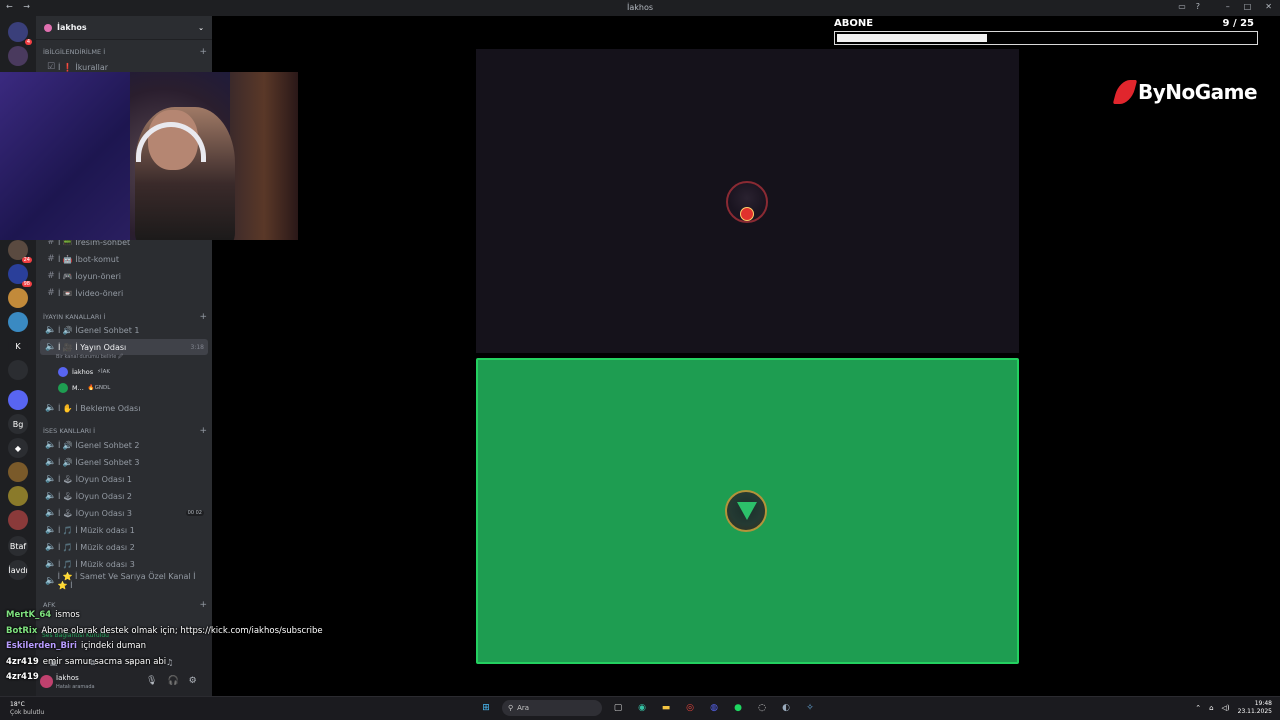  Describe the element at coordinates (171, 616) in the screenshot. I see `chat-message: MertK_64 ismos` at that location.